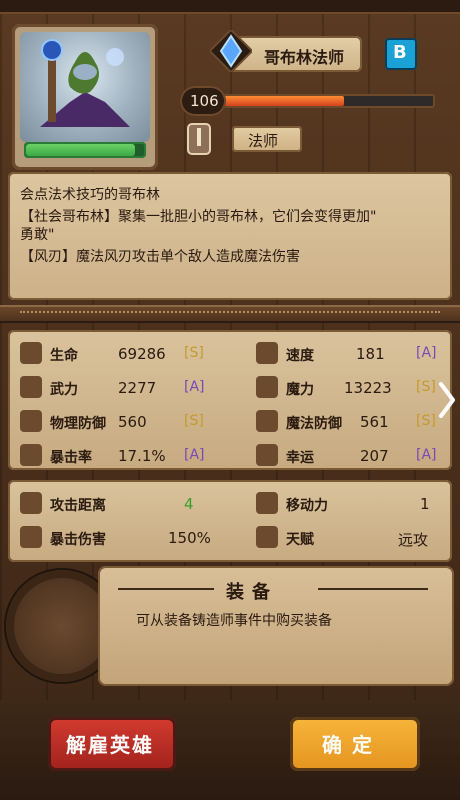 Image resolution: width=460 pixels, height=800 pixels. Describe the element at coordinates (426, 353) in the screenshot. I see `stat-rank-speed: [A]` at that location.